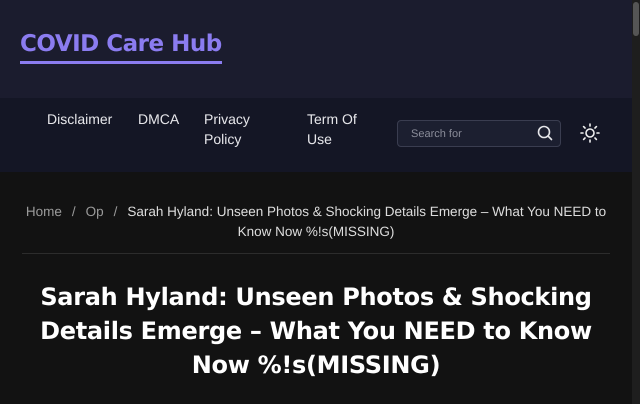 The image size is (640, 404). What do you see at coordinates (636, 202) in the screenshot?
I see `scrollbar` at bounding box center [636, 202].